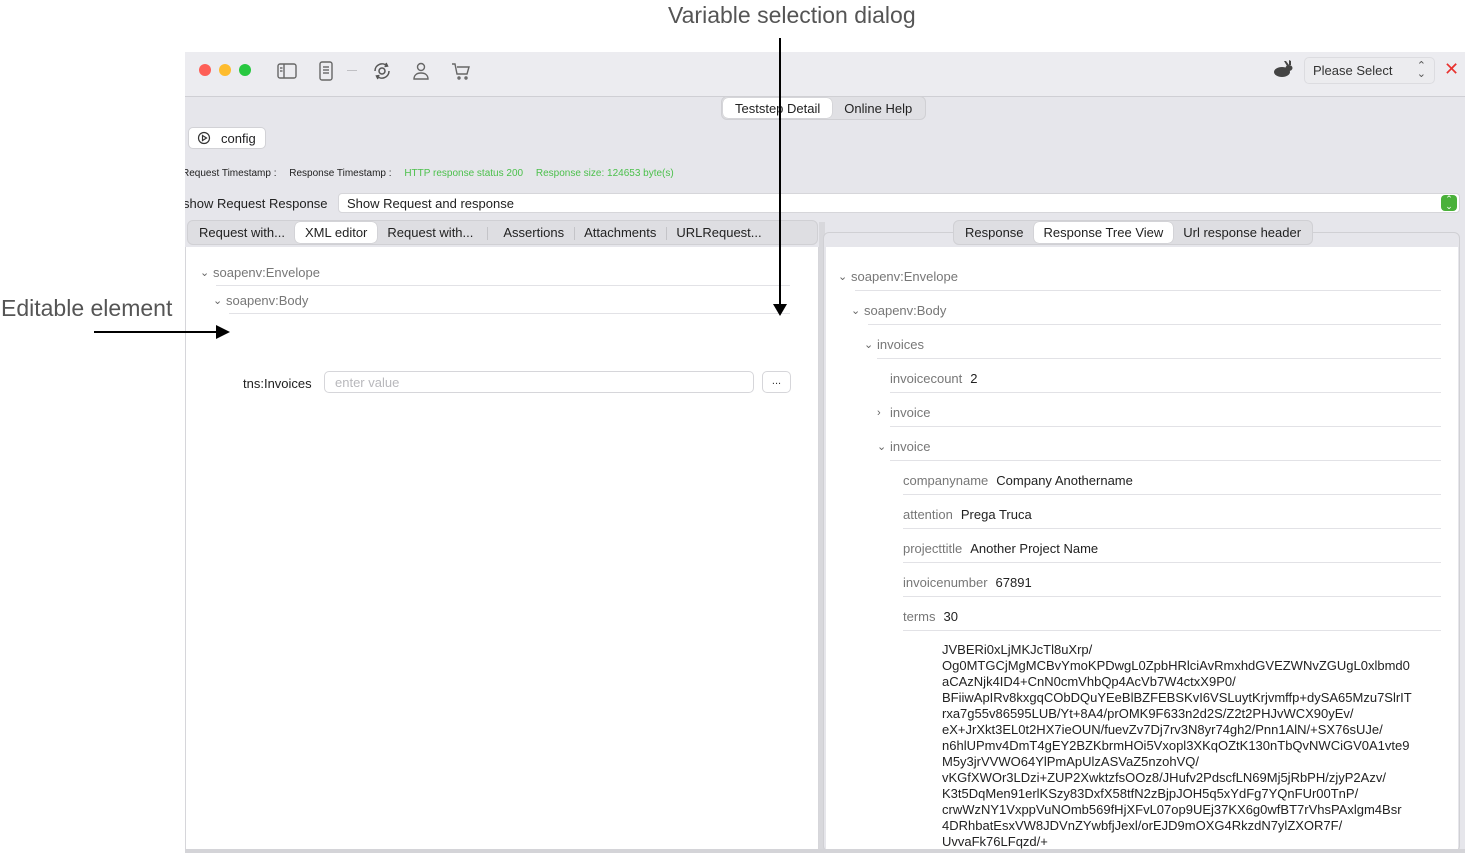  Describe the element at coordinates (878, 108) in the screenshot. I see `tab-online-help: Online Help` at that location.